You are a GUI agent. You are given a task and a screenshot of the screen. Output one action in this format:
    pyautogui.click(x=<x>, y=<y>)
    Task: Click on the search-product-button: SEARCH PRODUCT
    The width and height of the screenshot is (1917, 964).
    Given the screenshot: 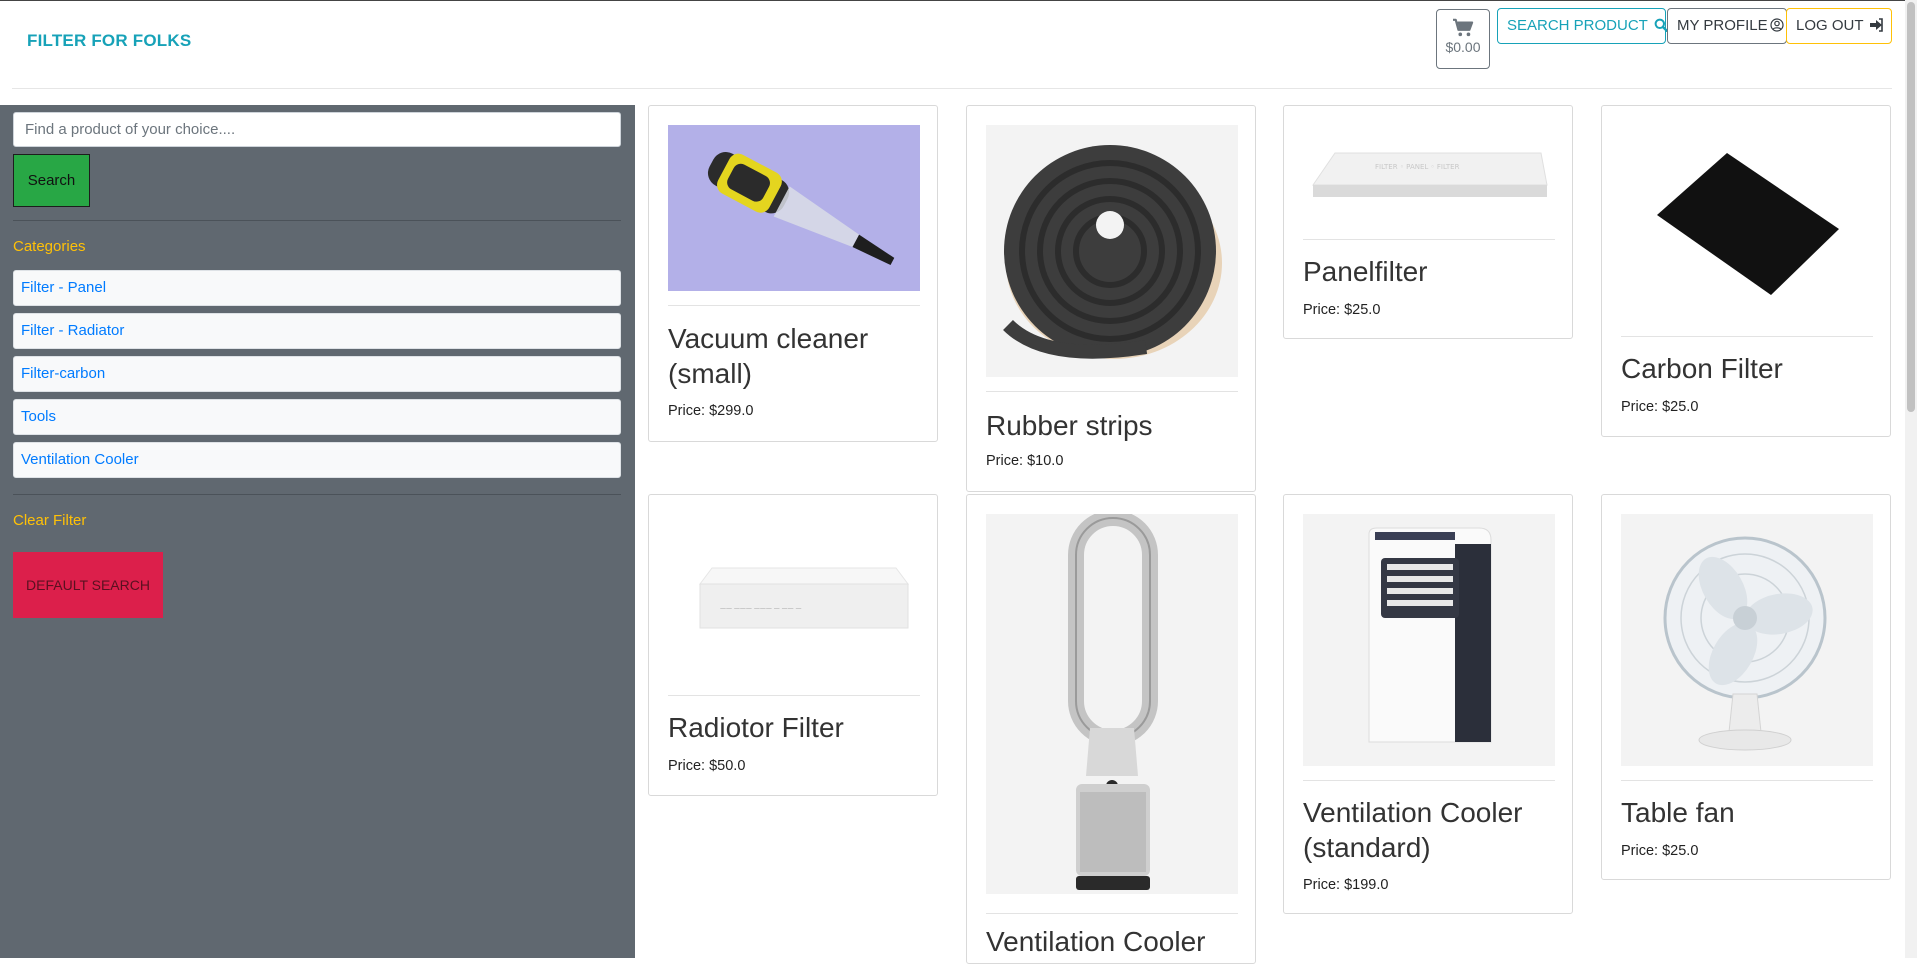 What is the action you would take?
    pyautogui.click(x=1582, y=26)
    